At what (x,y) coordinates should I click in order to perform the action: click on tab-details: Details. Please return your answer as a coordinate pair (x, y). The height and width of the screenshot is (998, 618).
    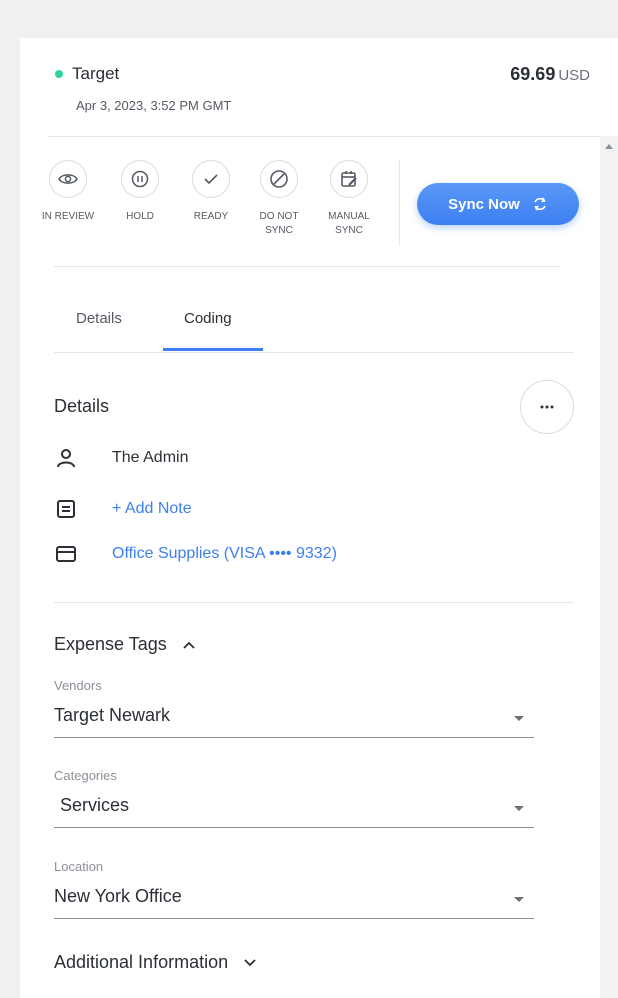
    Looking at the image, I should click on (99, 318).